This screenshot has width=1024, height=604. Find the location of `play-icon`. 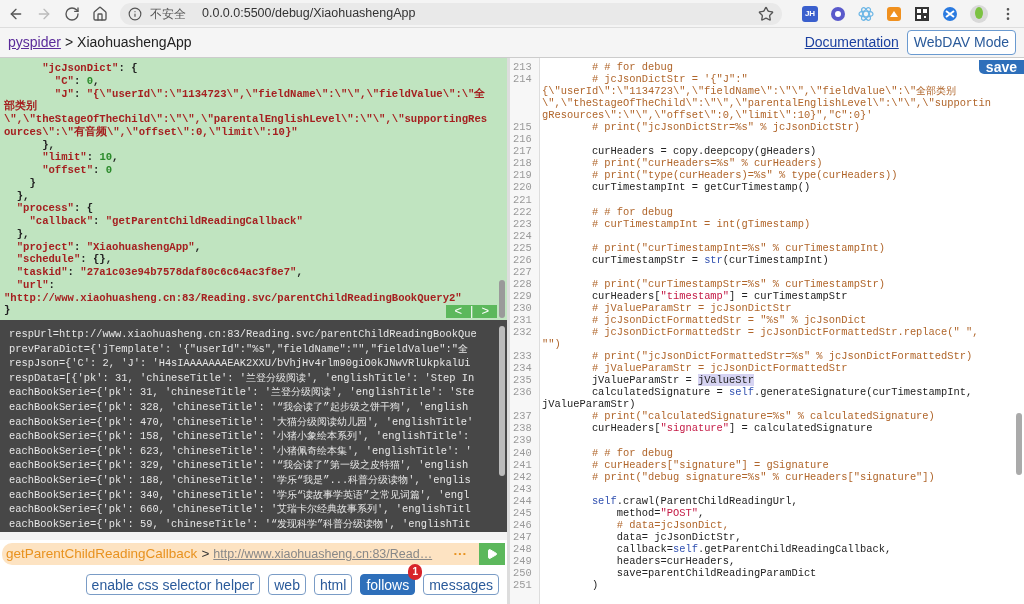

play-icon is located at coordinates (492, 554).